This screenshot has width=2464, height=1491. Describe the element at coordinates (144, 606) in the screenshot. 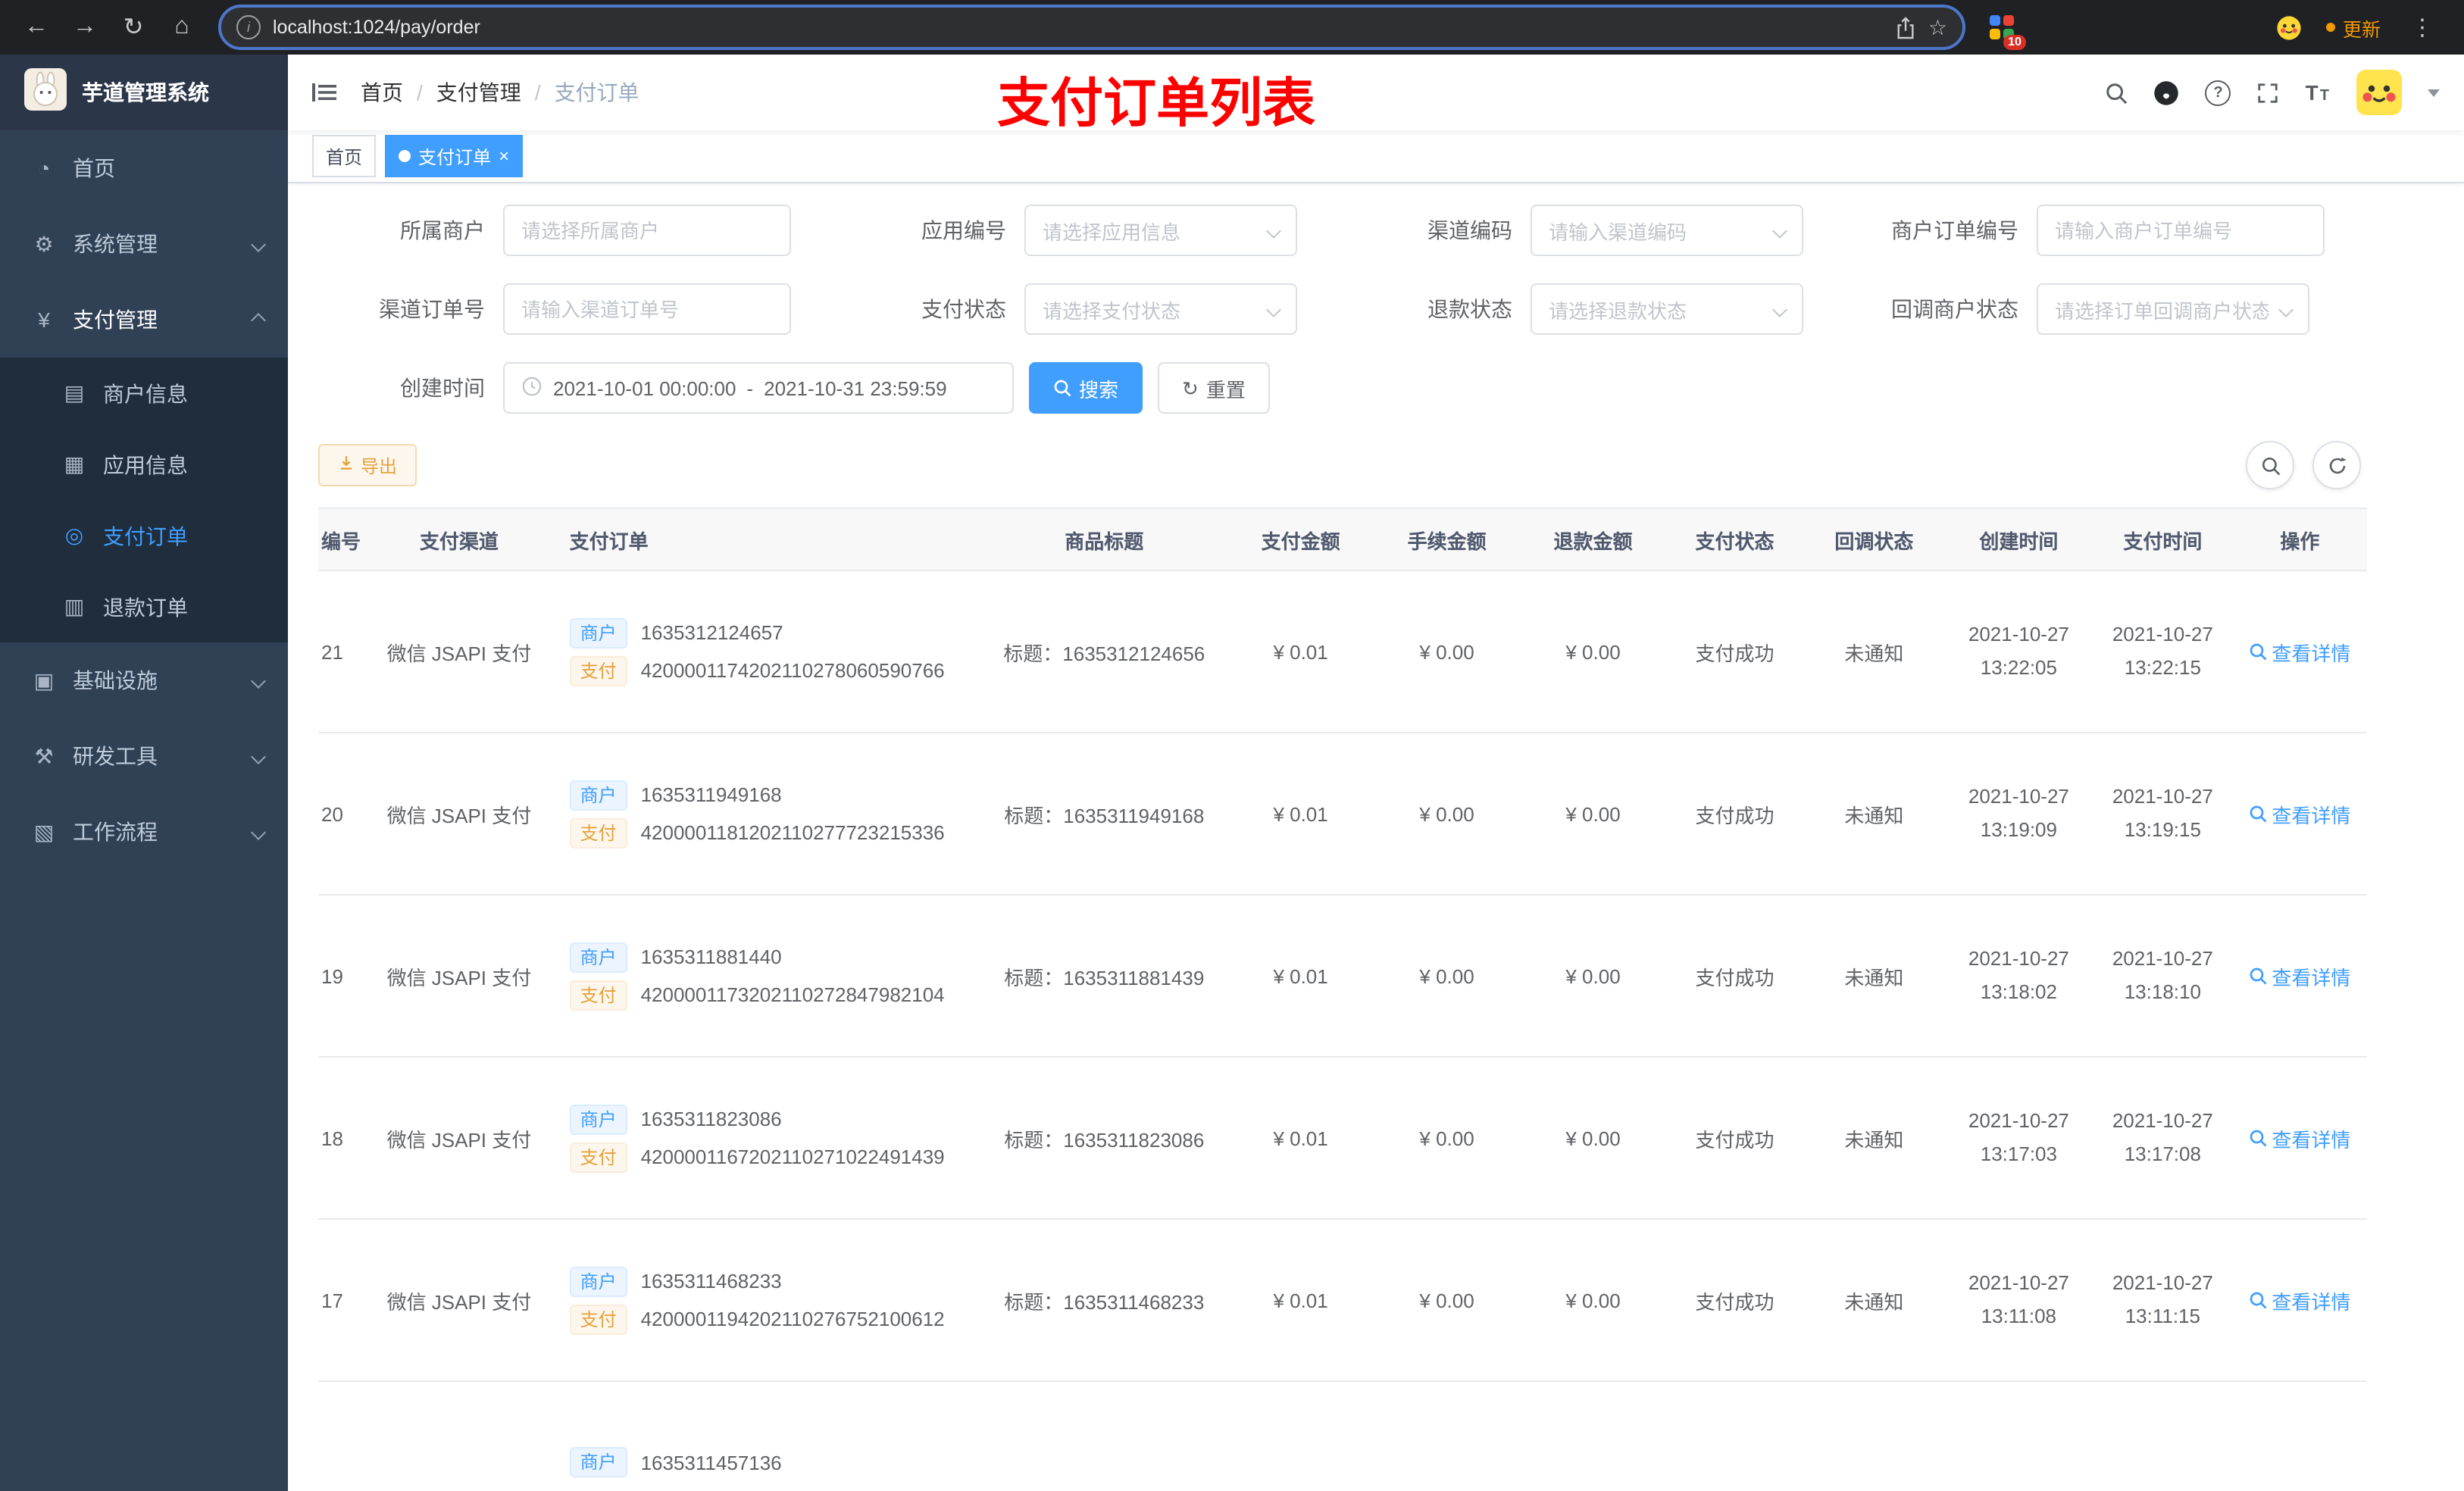

I see `sidebar-item-refund-order: ▥ 退款订单` at that location.